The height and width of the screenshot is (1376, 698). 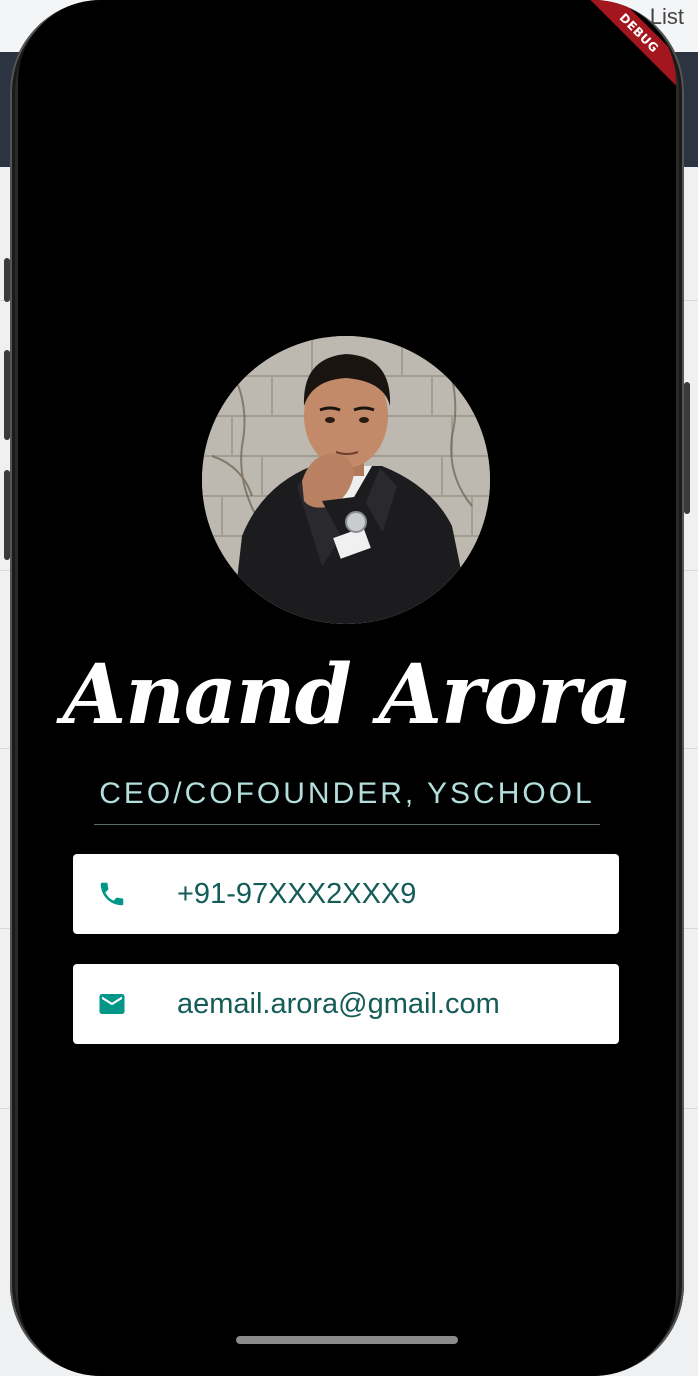 I want to click on volume-down-button, so click(x=7, y=515).